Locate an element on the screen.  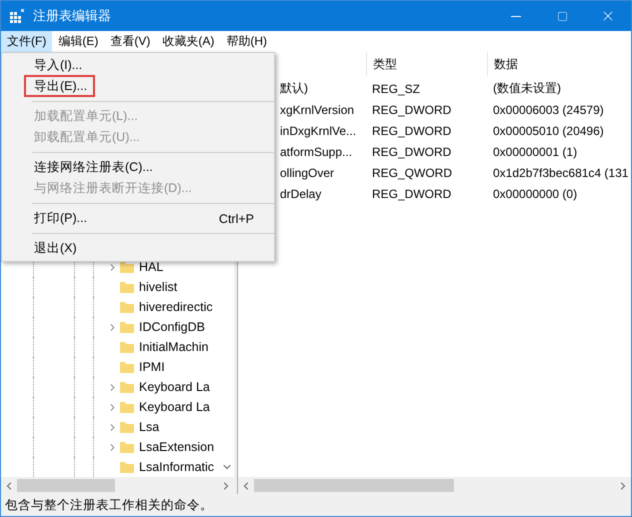
table-cell-text: xgKrnlVersion is located at coordinates (317, 109).